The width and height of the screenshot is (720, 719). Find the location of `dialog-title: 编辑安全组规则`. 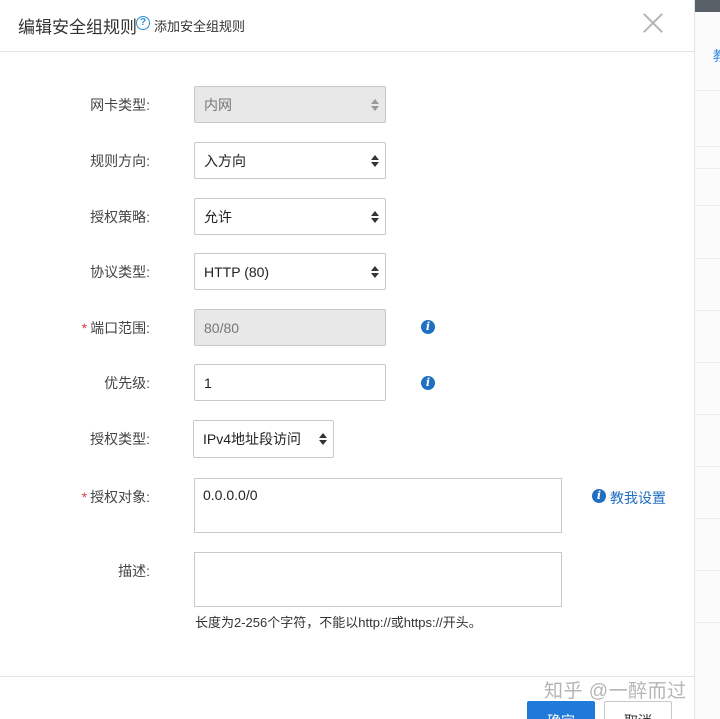

dialog-title: 编辑安全组规则 is located at coordinates (77, 27).